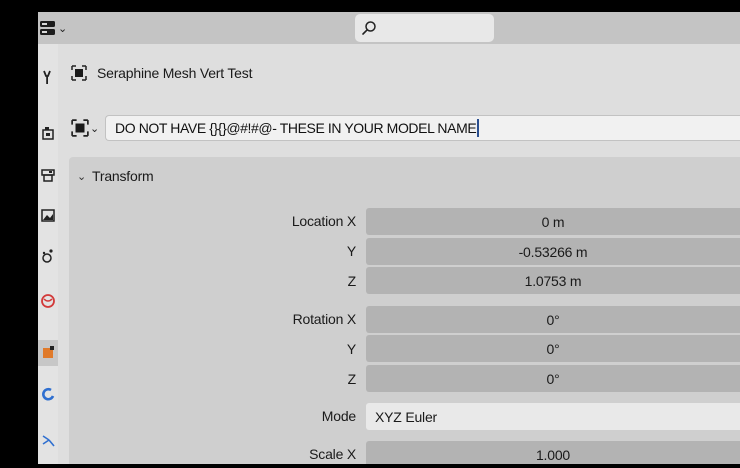  I want to click on rotation-y-label: Y, so click(351, 349).